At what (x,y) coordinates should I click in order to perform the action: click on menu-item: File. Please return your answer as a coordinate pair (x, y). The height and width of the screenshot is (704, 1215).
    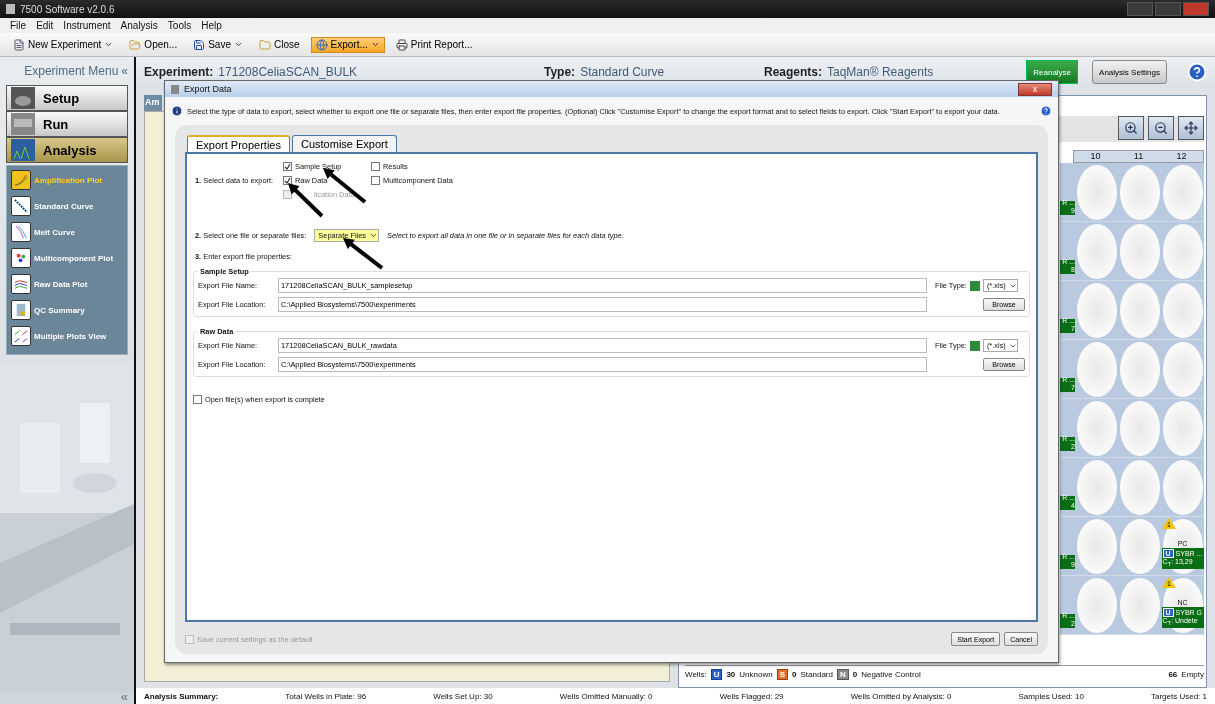
    Looking at the image, I should click on (18, 25).